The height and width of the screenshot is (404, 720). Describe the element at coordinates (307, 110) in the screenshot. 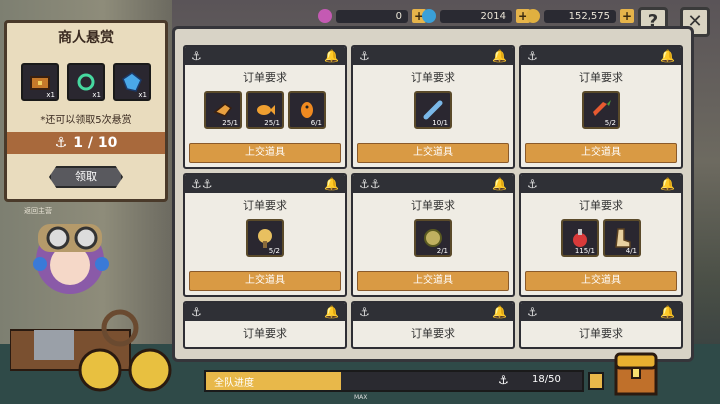

I see `order-item: 6/1` at that location.